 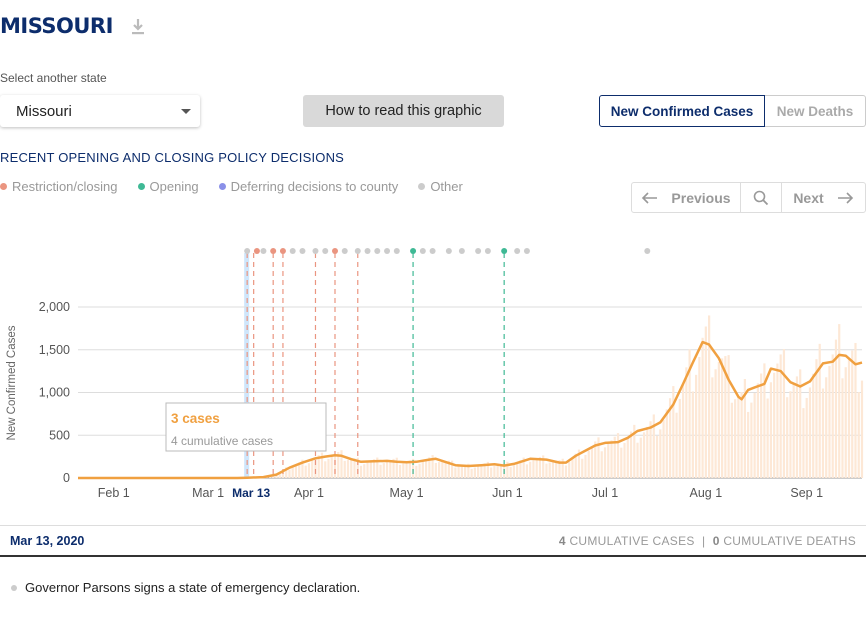 What do you see at coordinates (403, 111) in the screenshot?
I see `how-to-read-button: How to read this graphic` at bounding box center [403, 111].